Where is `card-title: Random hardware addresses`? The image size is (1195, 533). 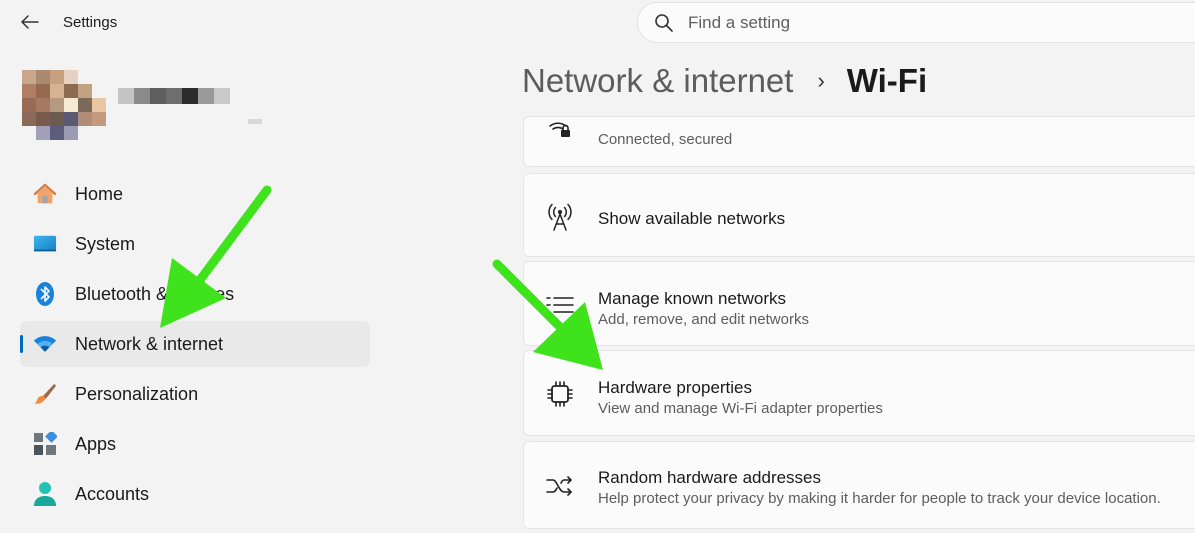 card-title: Random hardware addresses is located at coordinates (710, 477).